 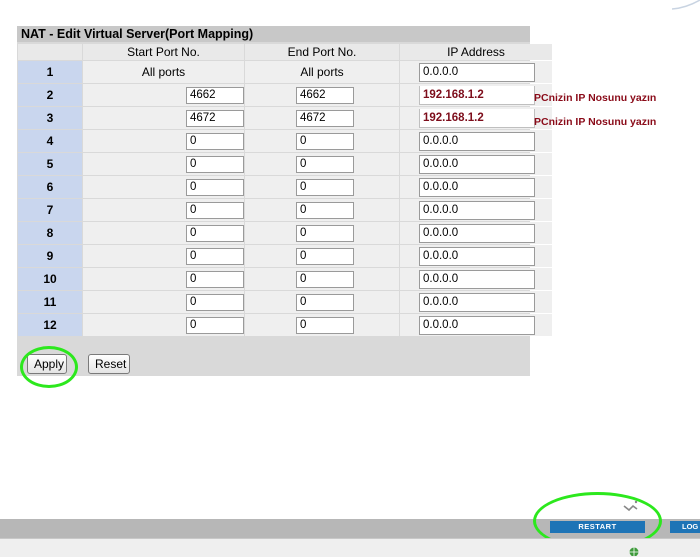 I want to click on table-row: 5, so click(x=285, y=164).